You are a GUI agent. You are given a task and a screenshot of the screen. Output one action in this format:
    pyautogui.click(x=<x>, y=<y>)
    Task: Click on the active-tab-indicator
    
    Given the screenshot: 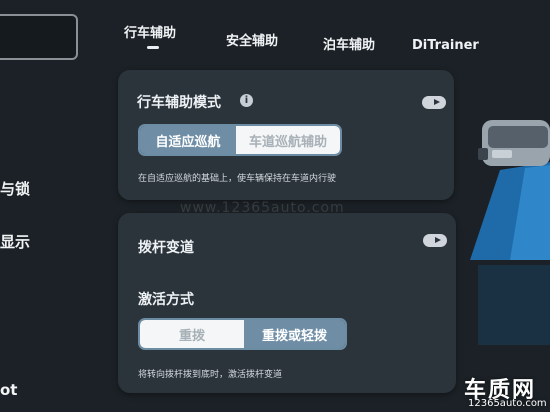 What is the action you would take?
    pyautogui.click(x=153, y=47)
    